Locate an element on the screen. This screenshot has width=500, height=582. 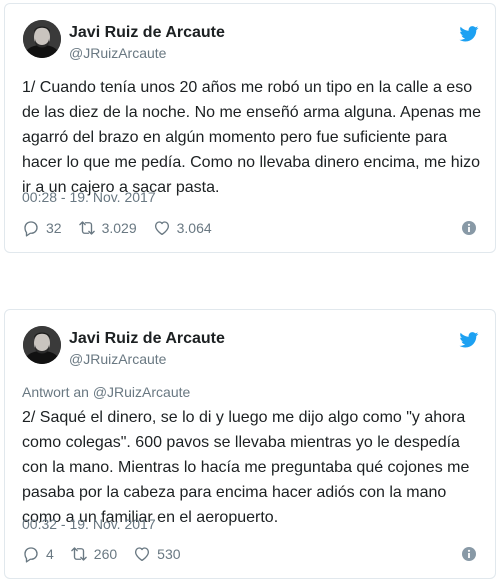
reply-button: 4 is located at coordinates (38, 554).